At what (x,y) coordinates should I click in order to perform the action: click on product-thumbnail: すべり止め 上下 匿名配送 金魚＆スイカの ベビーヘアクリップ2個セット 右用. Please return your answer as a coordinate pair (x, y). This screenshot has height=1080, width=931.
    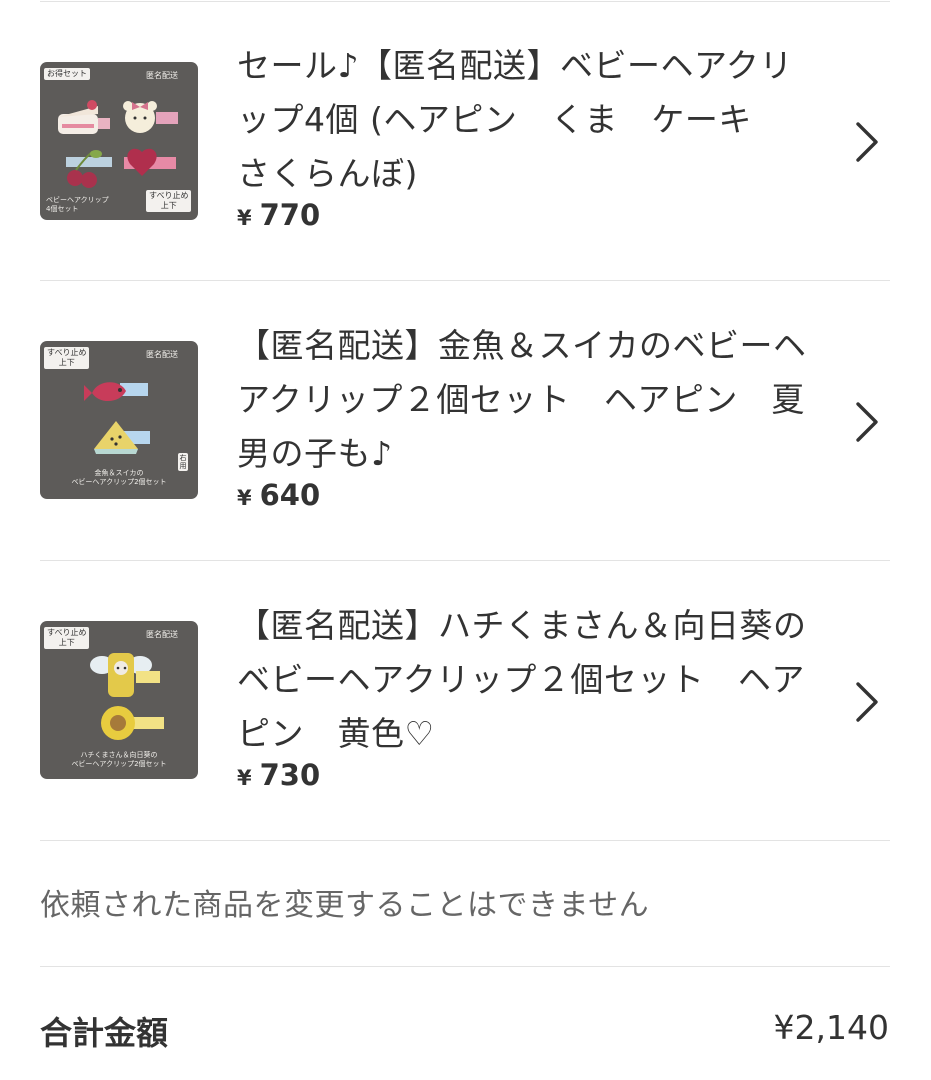
    Looking at the image, I should click on (119, 420).